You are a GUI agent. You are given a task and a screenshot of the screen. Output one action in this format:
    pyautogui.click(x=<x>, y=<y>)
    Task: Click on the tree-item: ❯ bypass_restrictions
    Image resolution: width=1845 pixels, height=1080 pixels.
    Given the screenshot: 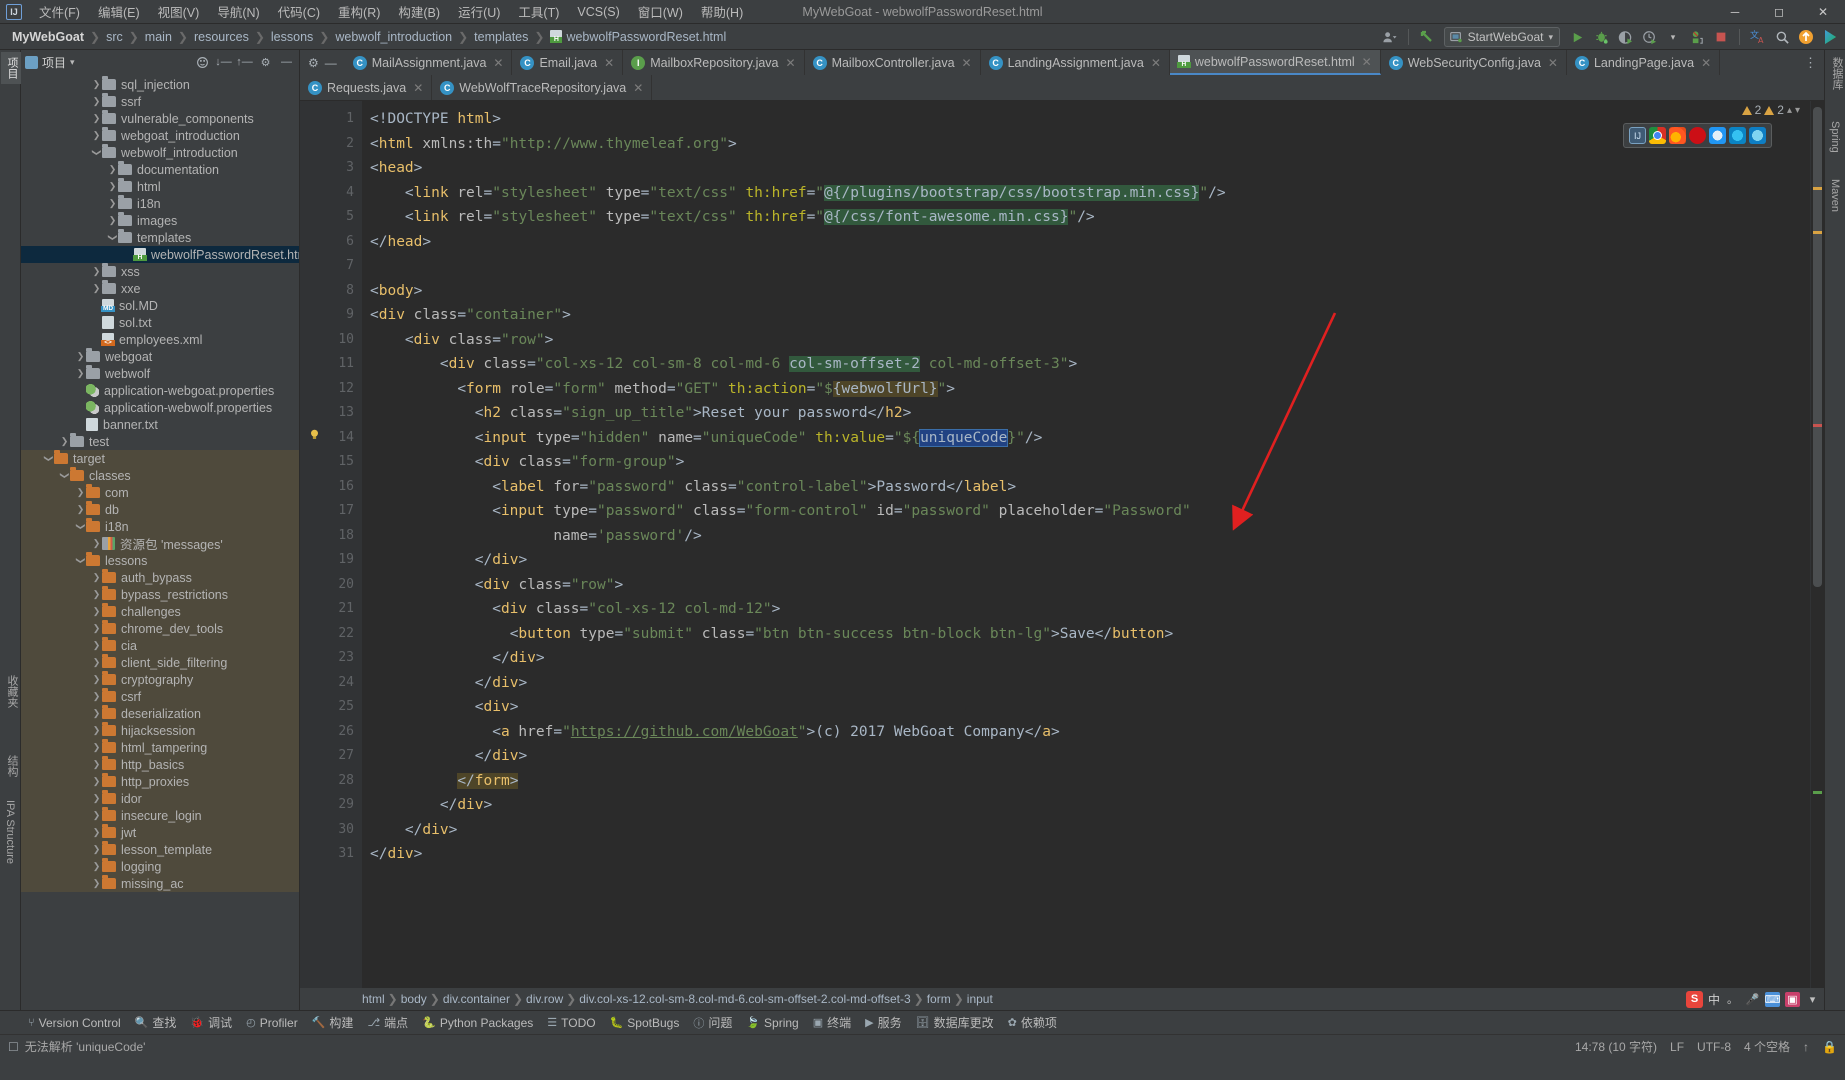 What is the action you would take?
    pyautogui.click(x=160, y=594)
    